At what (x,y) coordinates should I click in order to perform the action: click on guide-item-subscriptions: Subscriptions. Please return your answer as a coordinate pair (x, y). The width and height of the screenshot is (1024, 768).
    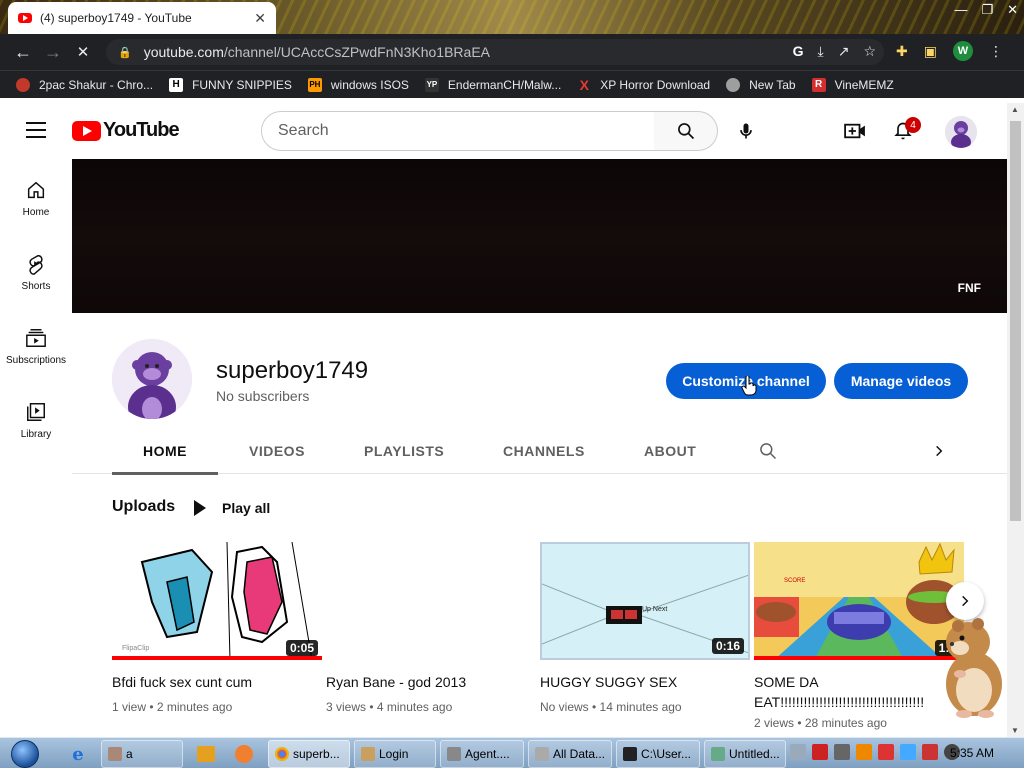
    Looking at the image, I should click on (36, 344).